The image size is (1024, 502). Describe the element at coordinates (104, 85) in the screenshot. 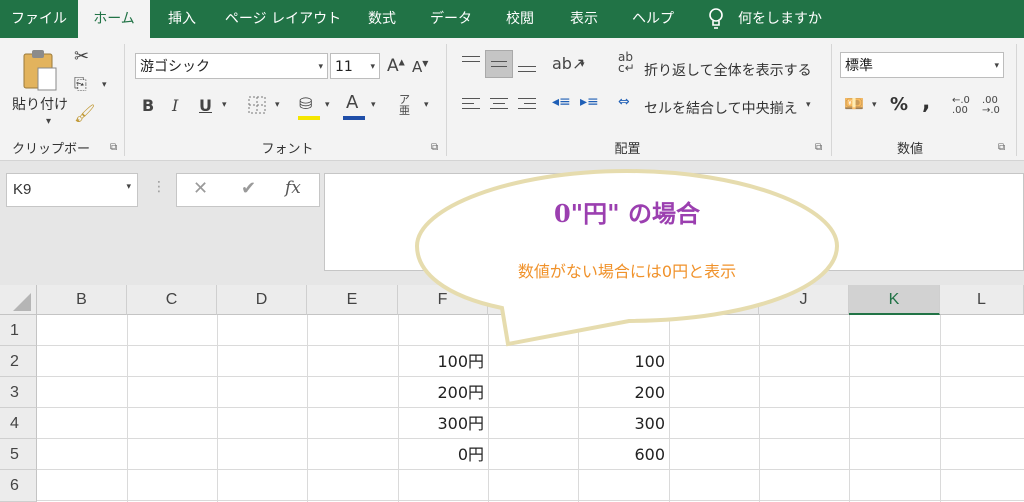

I see `copy-dropdown-icon: ▾` at that location.